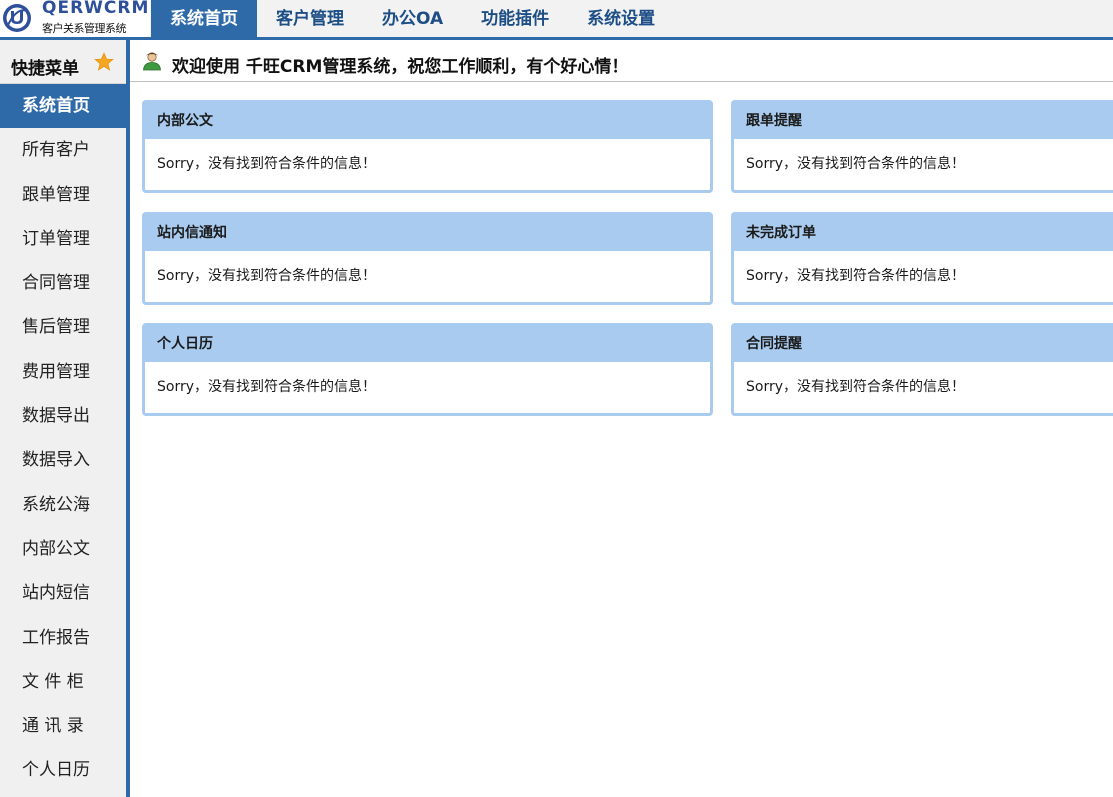 This screenshot has height=797, width=1113. Describe the element at coordinates (427, 342) in the screenshot. I see `panel-title: 个人日历` at that location.